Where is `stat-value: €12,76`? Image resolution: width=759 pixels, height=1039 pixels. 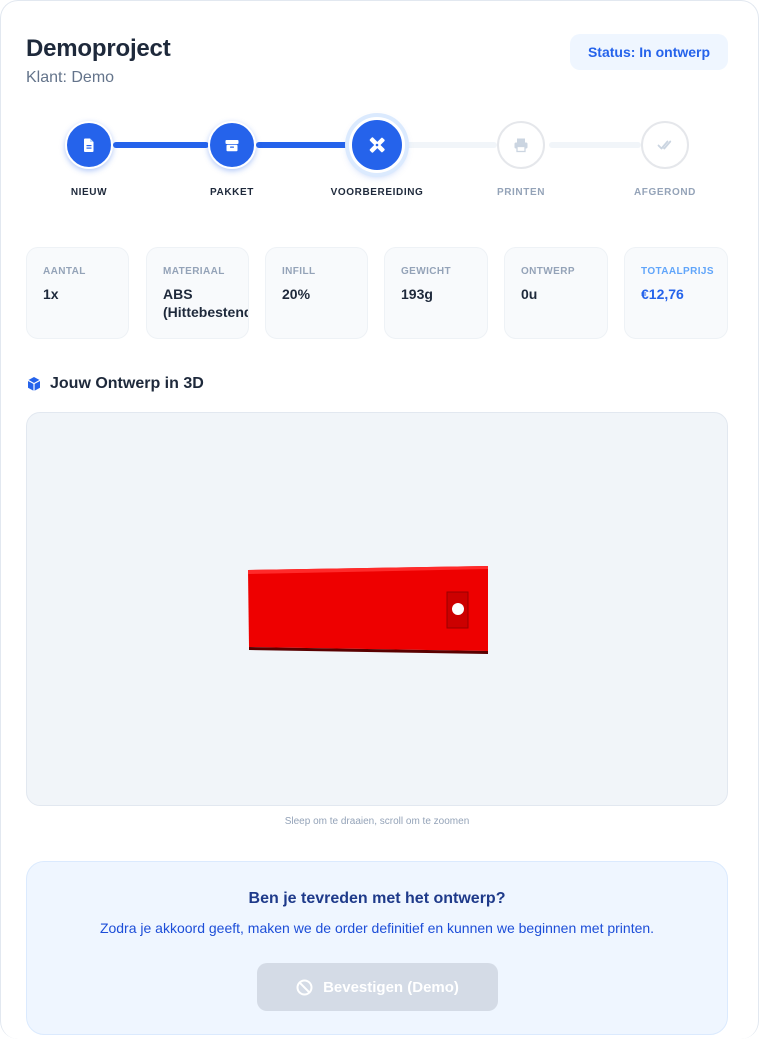
stat-value: €12,76 is located at coordinates (662, 294).